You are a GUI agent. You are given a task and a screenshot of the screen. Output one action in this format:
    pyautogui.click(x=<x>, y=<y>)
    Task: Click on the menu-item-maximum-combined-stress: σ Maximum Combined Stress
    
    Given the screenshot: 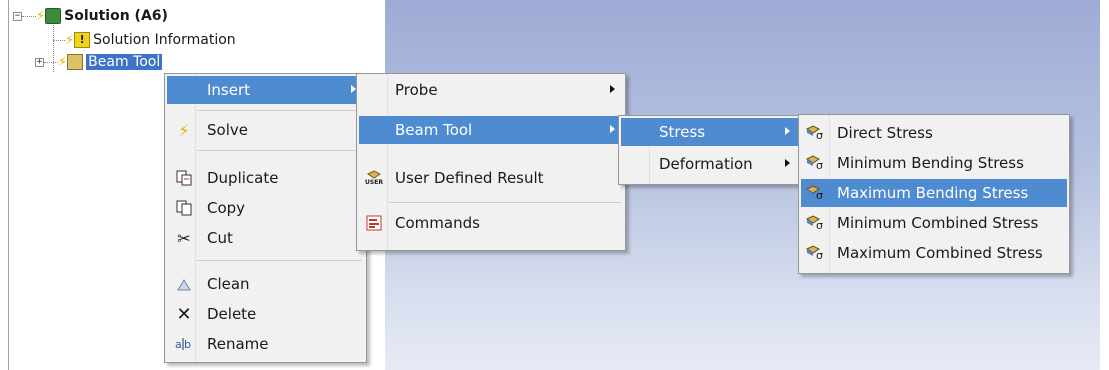 What is the action you would take?
    pyautogui.click(x=934, y=253)
    